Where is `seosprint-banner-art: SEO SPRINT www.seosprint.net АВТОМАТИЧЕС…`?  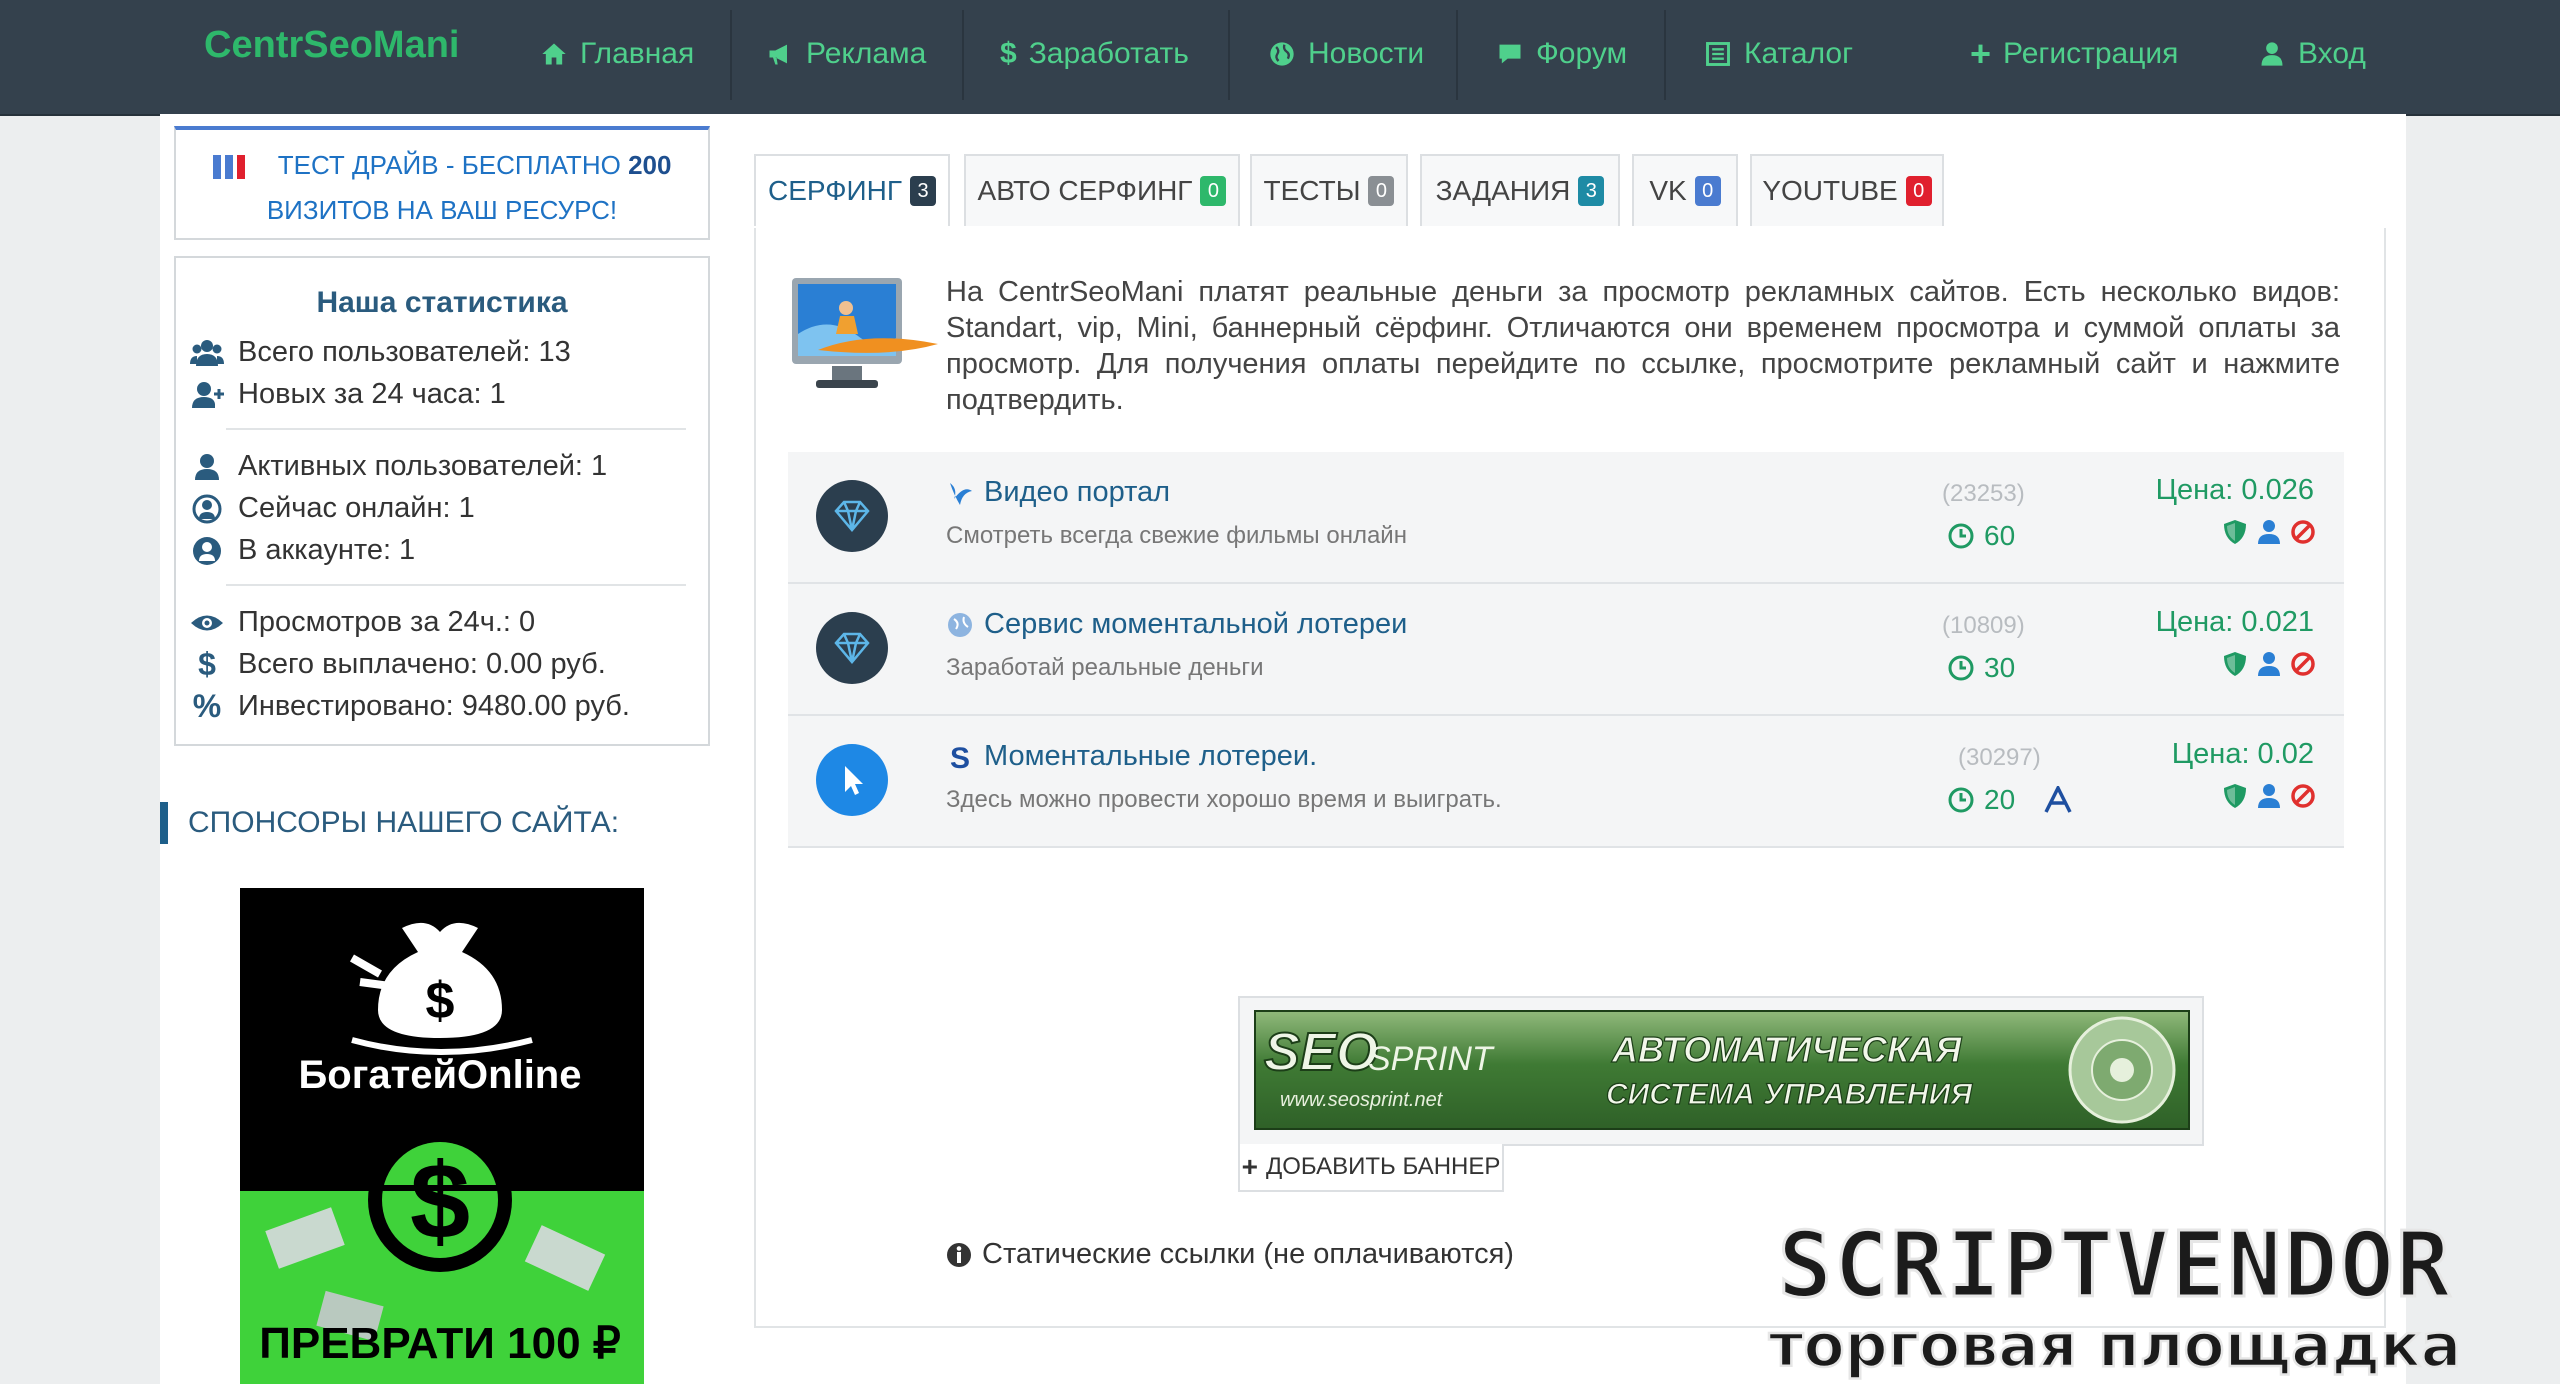
seosprint-banner-art: SEO SPRINT www.seosprint.net АВТОМАТИЧЕС… is located at coordinates (1719, 1070).